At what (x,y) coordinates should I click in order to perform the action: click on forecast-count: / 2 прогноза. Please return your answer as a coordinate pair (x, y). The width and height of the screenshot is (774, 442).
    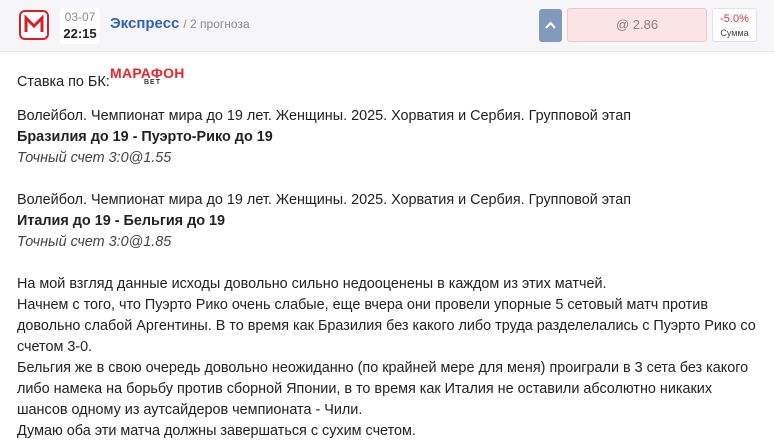
    Looking at the image, I should click on (216, 24).